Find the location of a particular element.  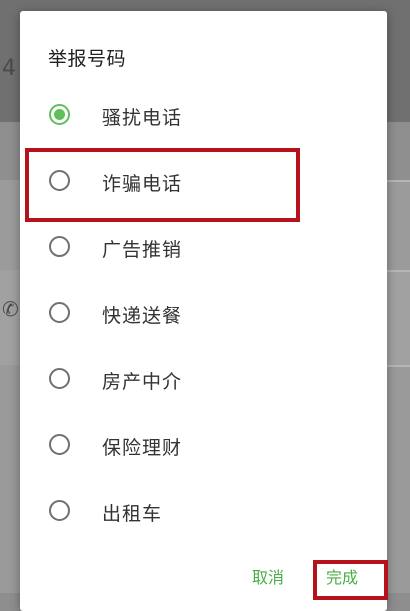

option-label: 快递送餐 is located at coordinates (142, 316).